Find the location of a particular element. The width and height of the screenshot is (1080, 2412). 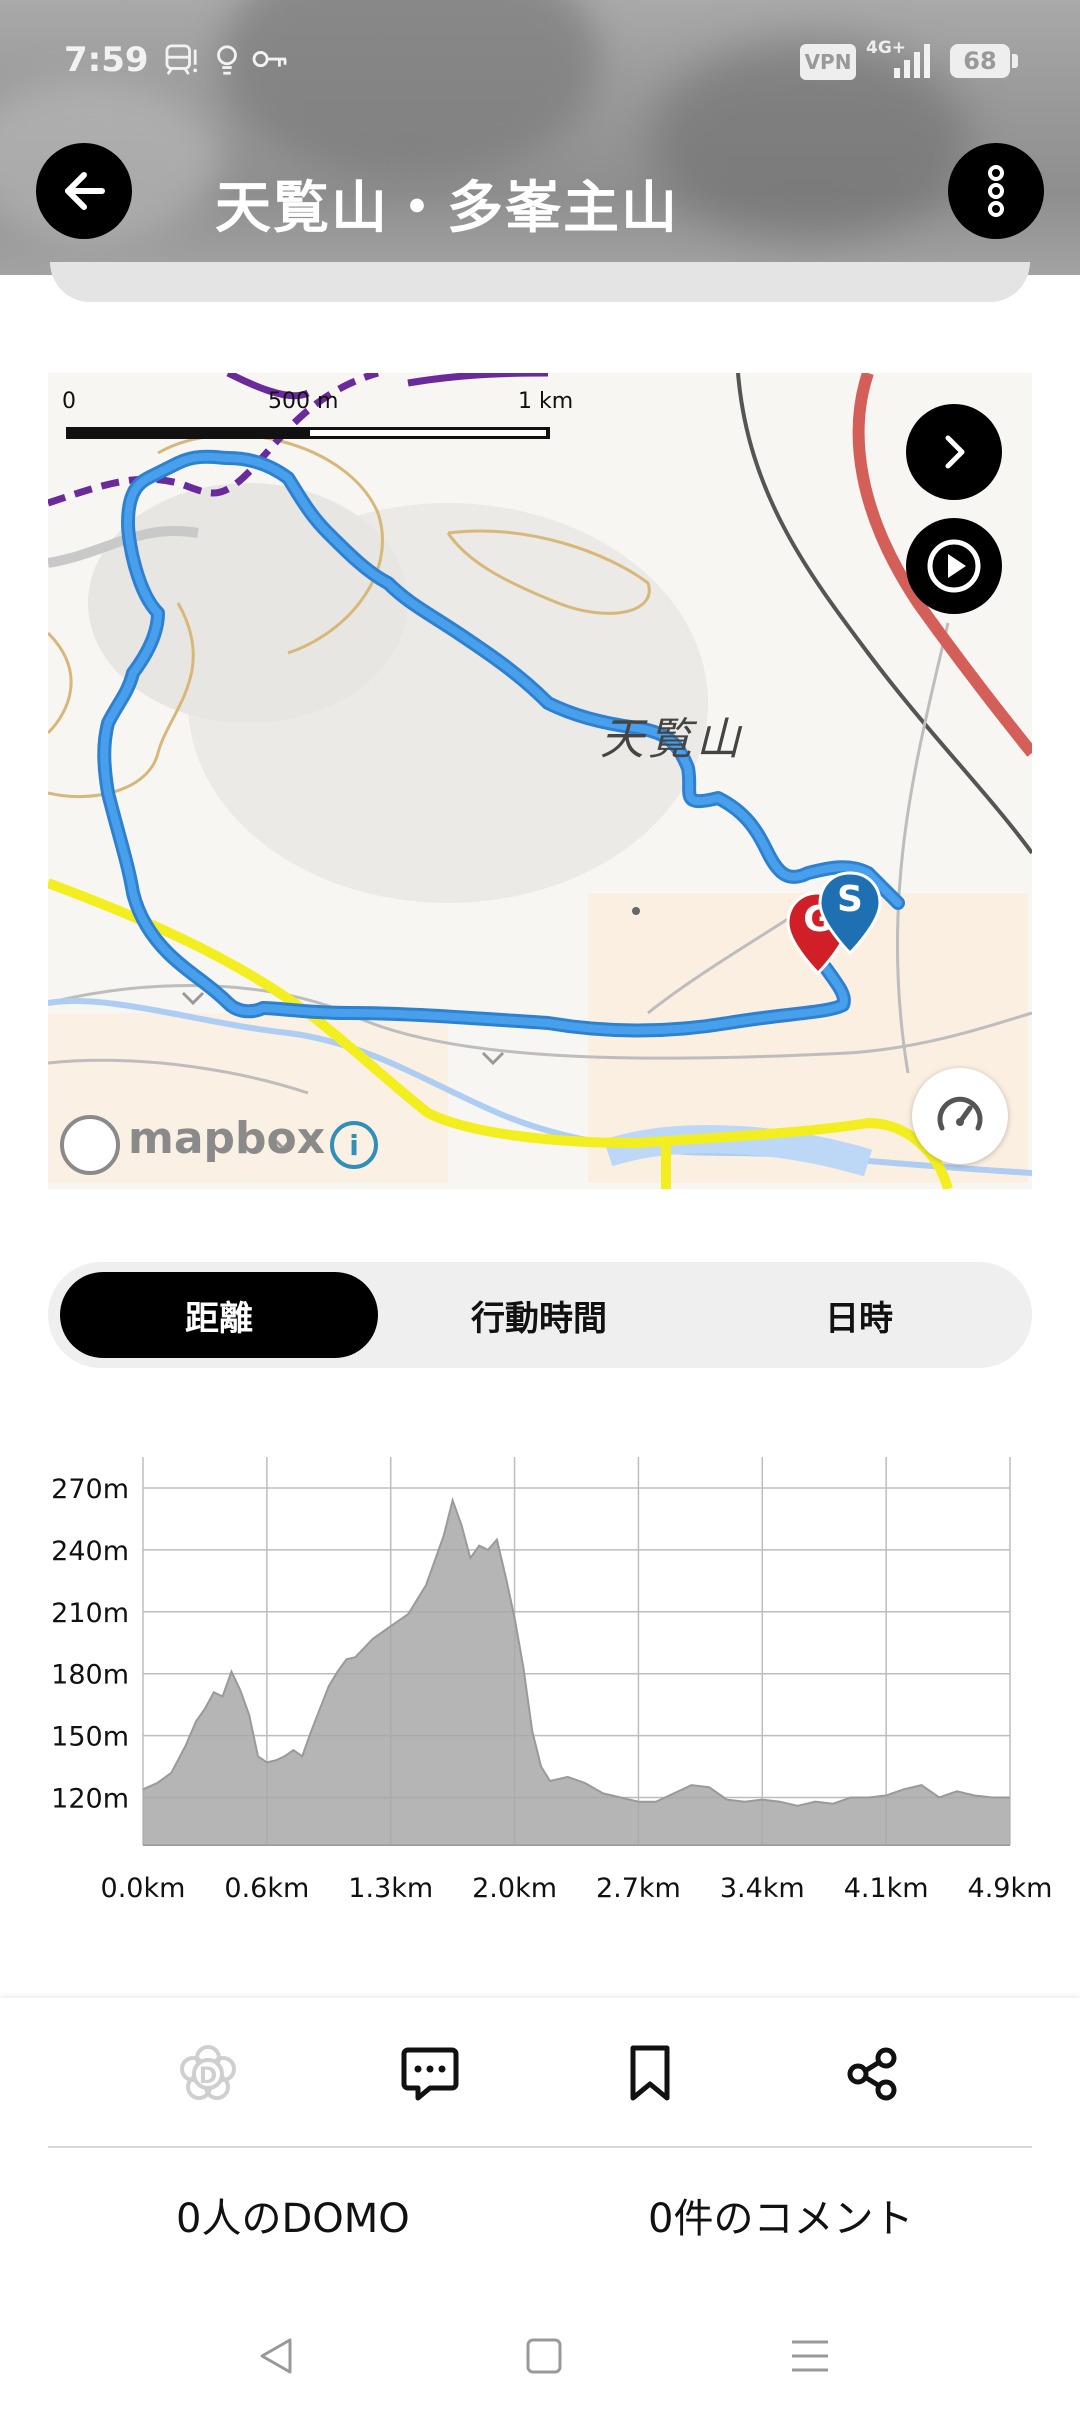

x-tick-label: 0.6km is located at coordinates (266, 1888).